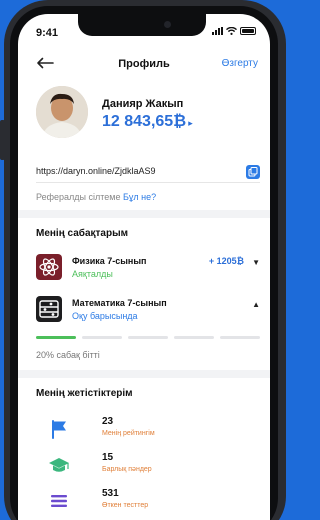  I want to click on chevron-down-icon: ▼, so click(256, 262).